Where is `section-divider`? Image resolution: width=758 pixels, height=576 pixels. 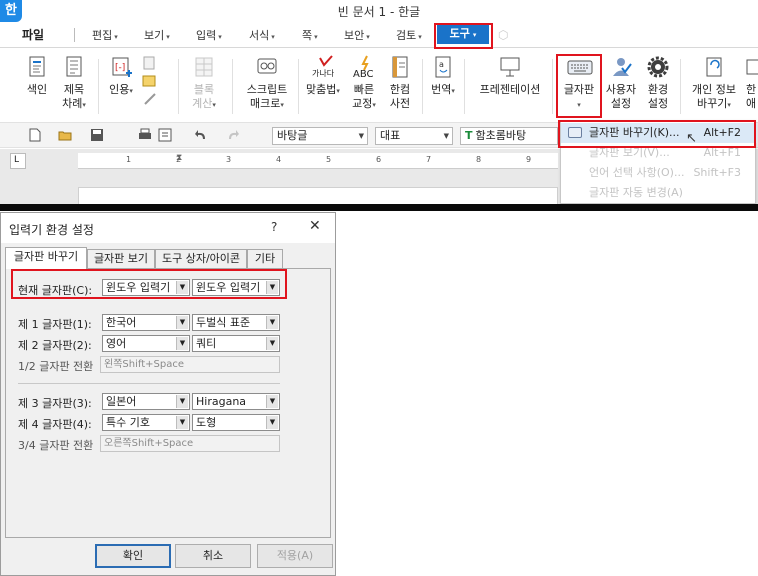
section-divider is located at coordinates (149, 383).